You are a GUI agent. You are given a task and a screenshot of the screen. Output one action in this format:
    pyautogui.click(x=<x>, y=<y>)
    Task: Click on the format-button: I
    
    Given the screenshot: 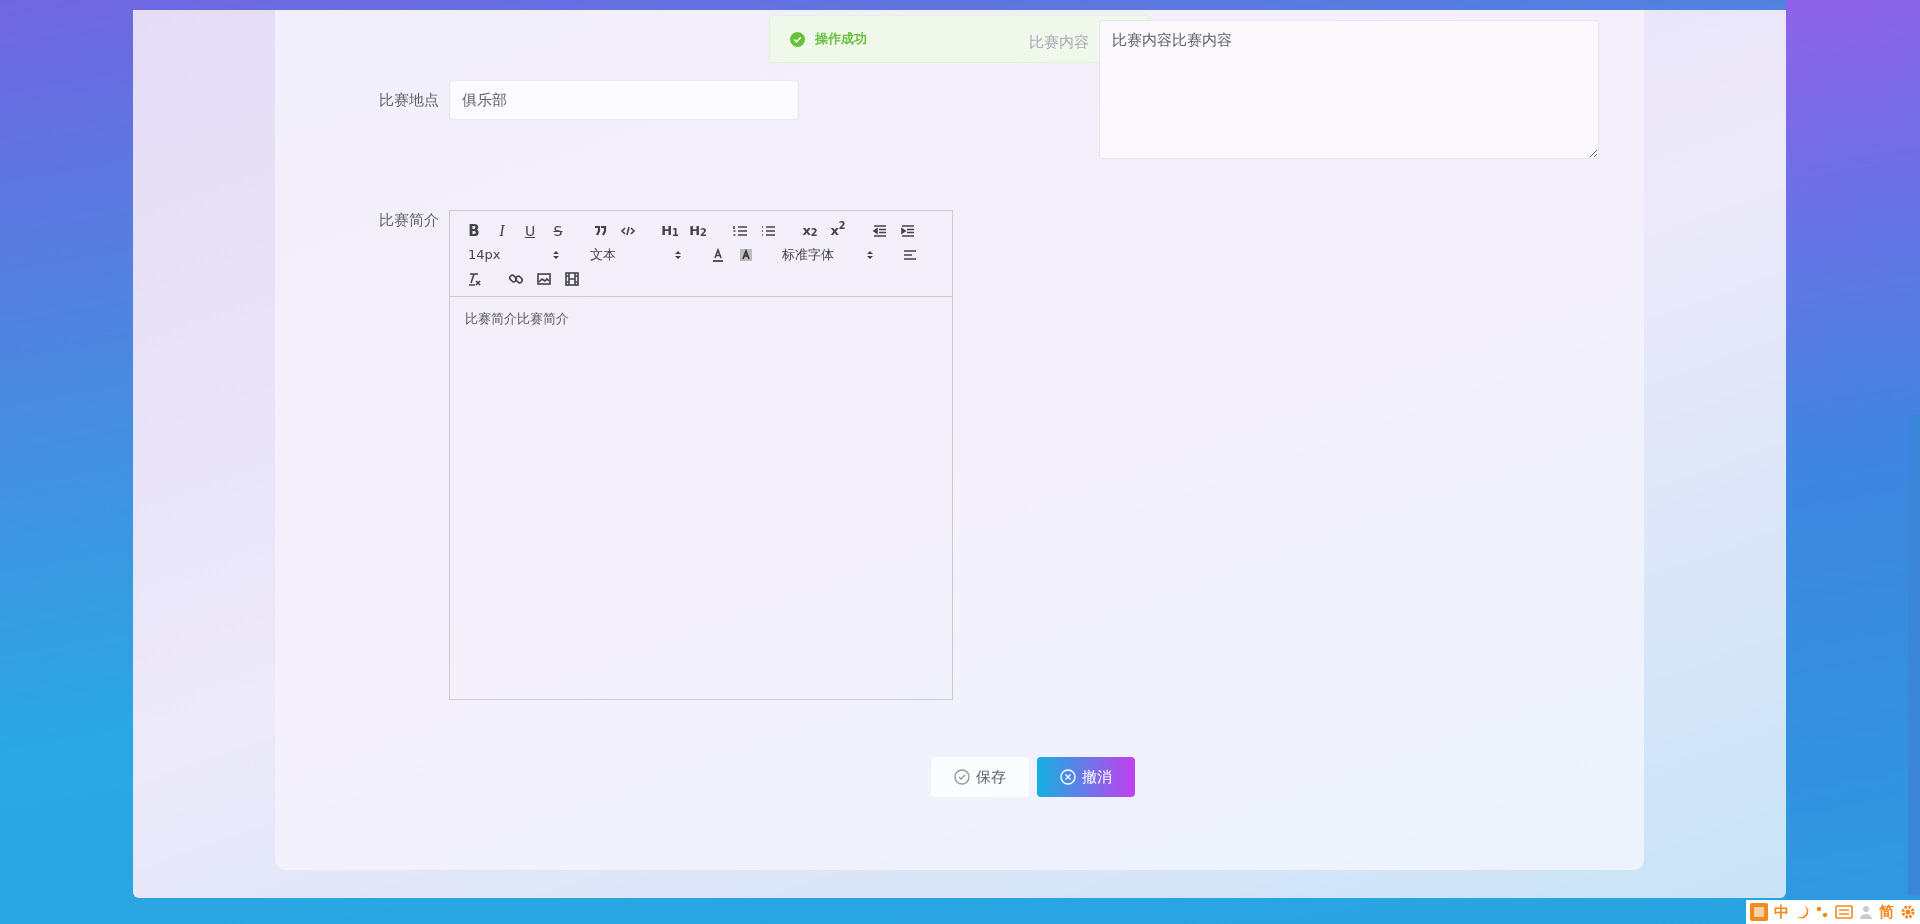 What is the action you would take?
    pyautogui.click(x=502, y=231)
    